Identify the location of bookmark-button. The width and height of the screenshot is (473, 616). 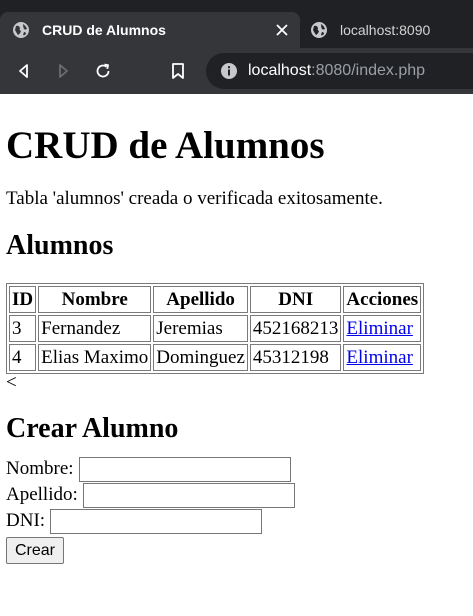
(178, 71).